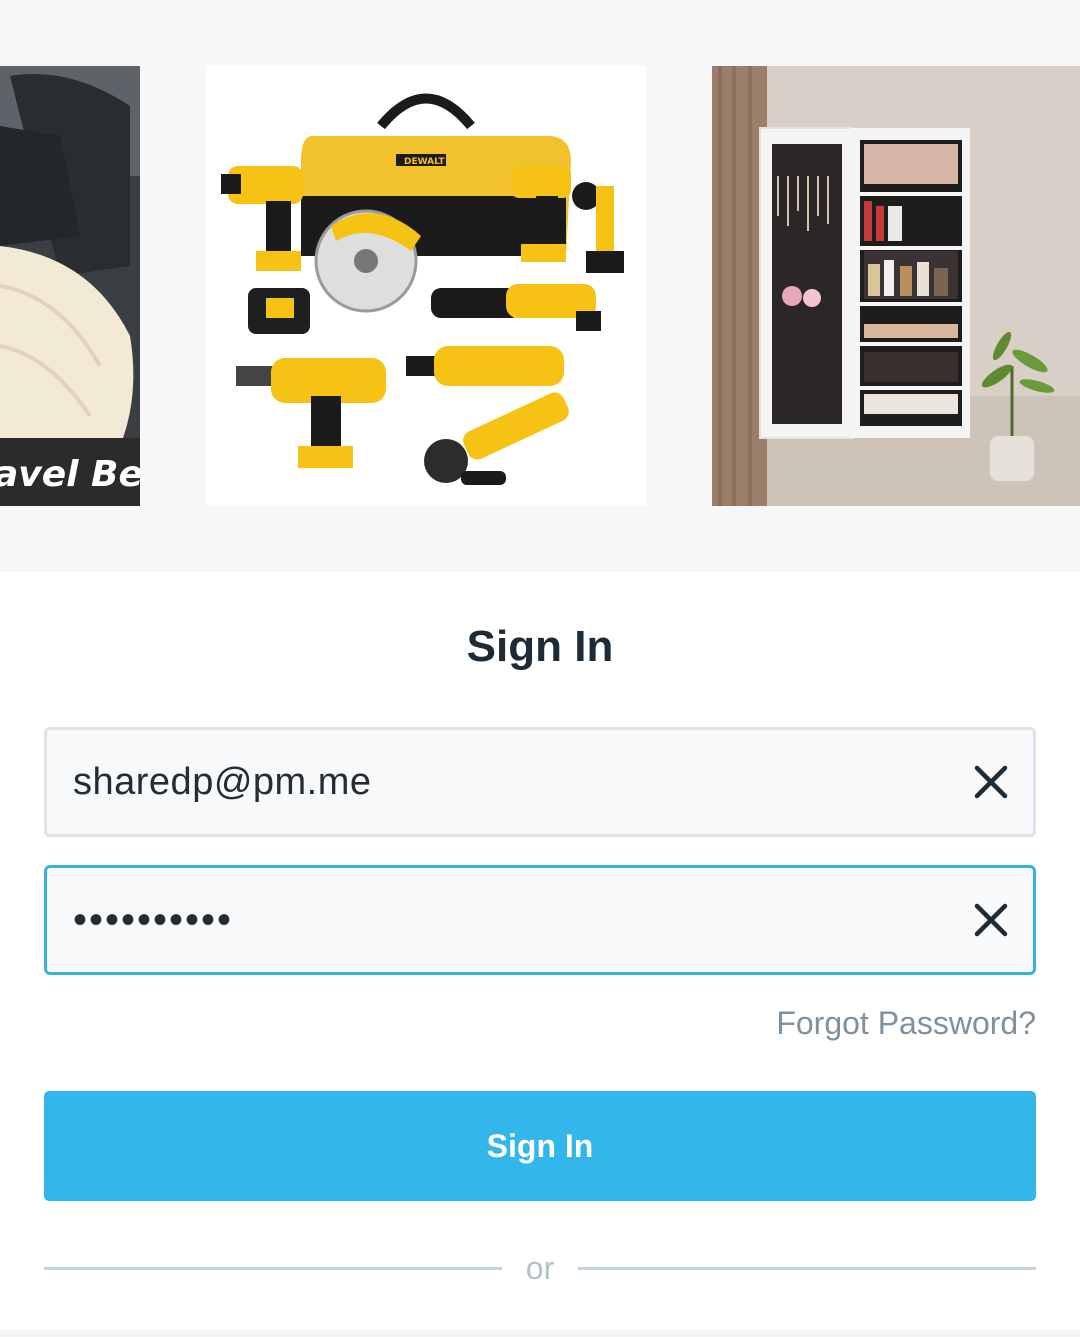 The width and height of the screenshot is (1080, 1337). I want to click on email-input-value: sharedp@pm.me, so click(222, 782).